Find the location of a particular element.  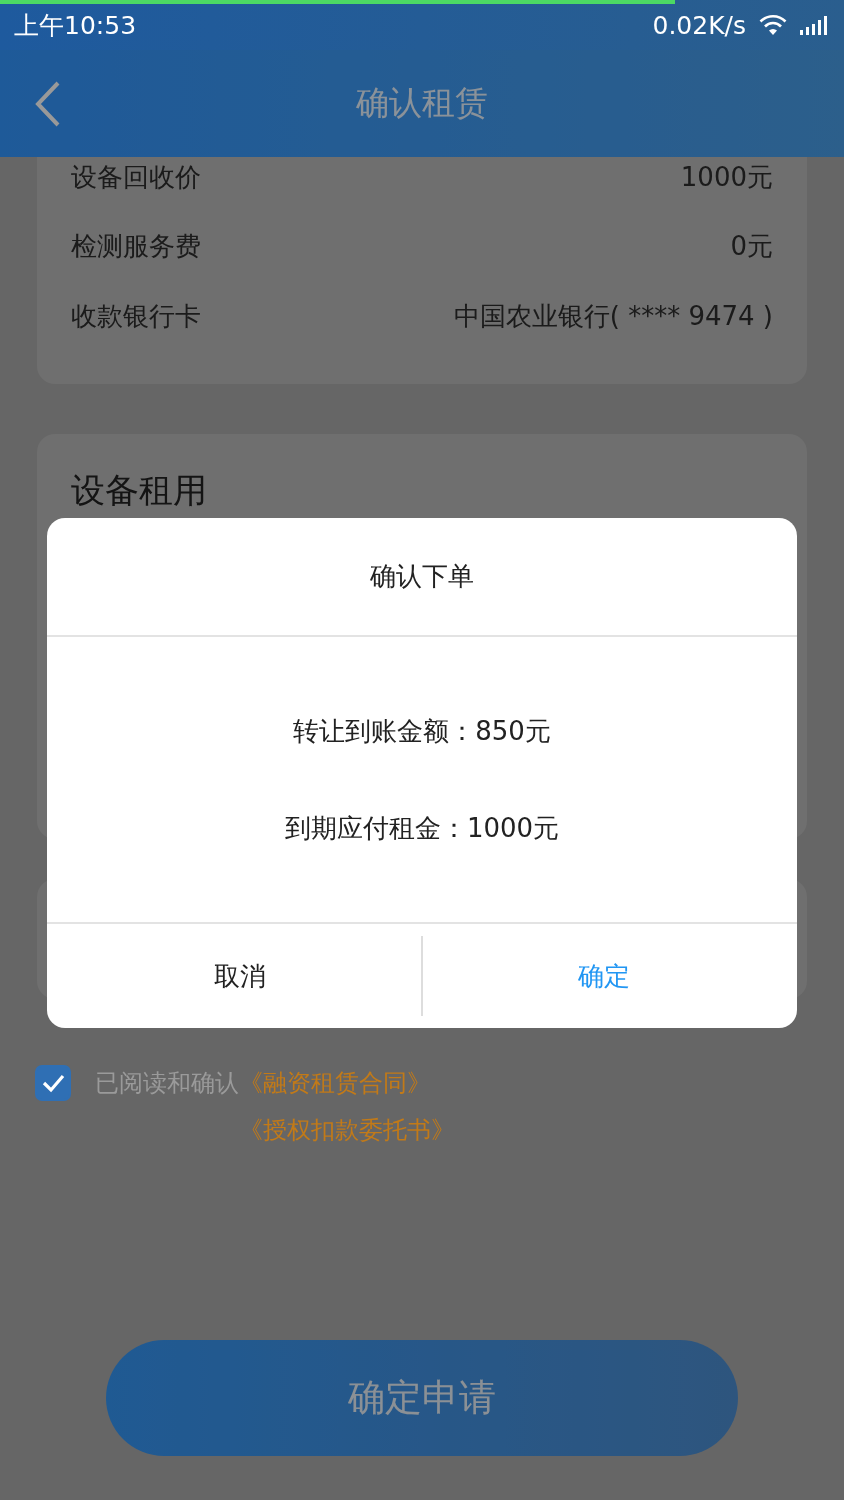

dialog-title: 确认下单 is located at coordinates (422, 577).